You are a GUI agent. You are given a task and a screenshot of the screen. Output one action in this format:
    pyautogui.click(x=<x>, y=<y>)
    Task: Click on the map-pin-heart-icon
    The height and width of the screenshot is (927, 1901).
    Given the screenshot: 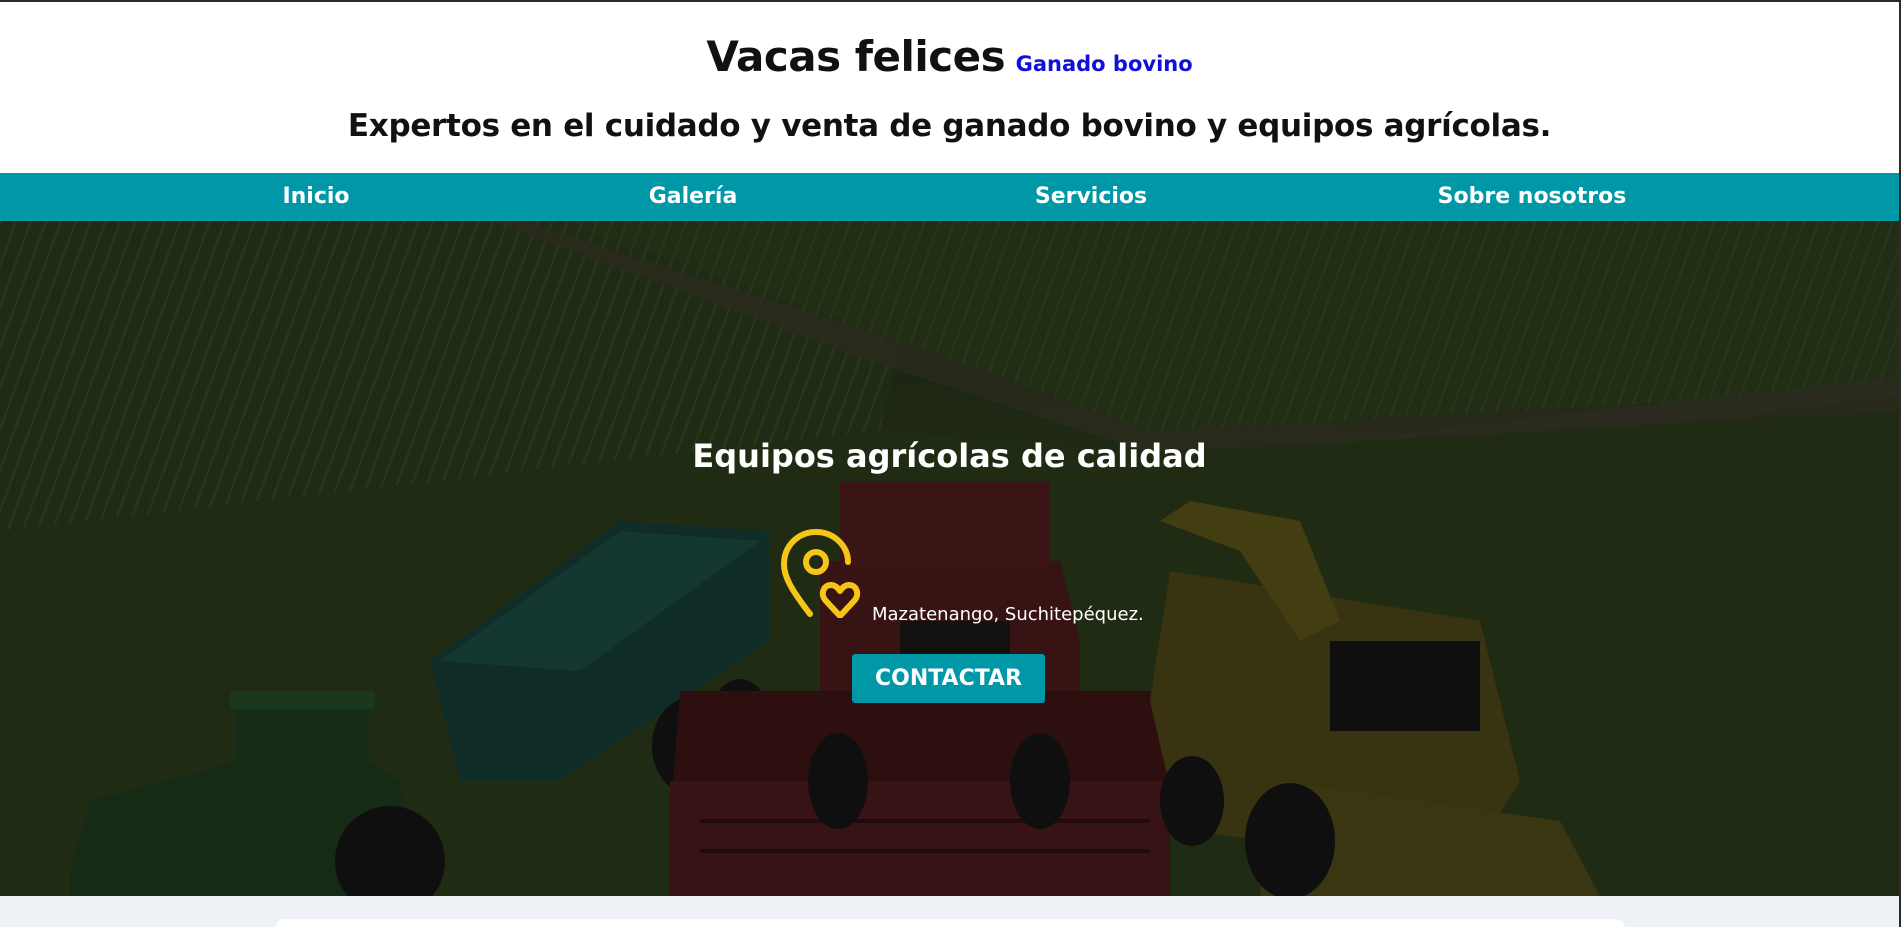 What is the action you would take?
    pyautogui.click(x=820, y=573)
    